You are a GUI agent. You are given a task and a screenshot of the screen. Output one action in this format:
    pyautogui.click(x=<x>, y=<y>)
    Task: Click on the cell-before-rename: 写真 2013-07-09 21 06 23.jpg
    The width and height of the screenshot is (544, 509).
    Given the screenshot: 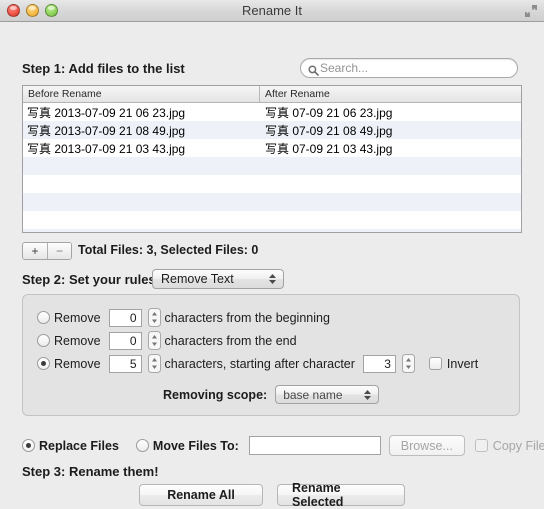 What is the action you would take?
    pyautogui.click(x=106, y=112)
    